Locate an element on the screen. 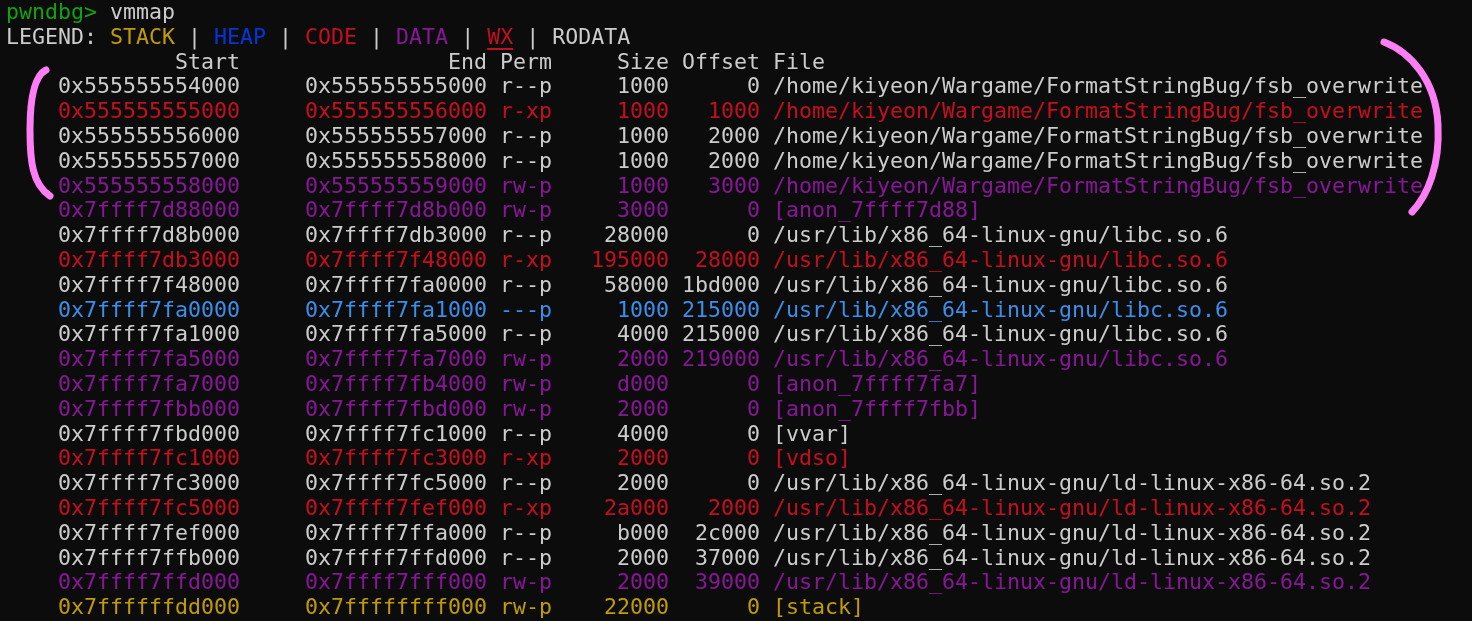 Image resolution: width=1472 pixels, height=621 pixels. legend-item: CODE is located at coordinates (331, 37).